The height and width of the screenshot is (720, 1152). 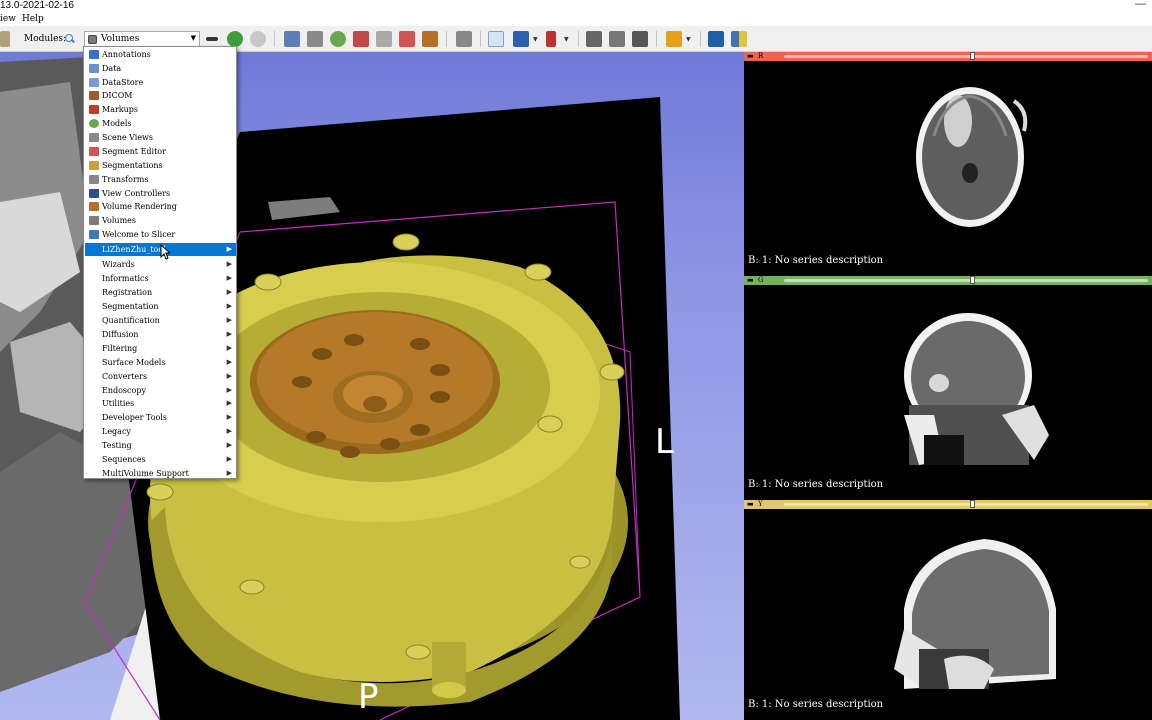 What do you see at coordinates (640, 39) in the screenshot?
I see `record-icon` at bounding box center [640, 39].